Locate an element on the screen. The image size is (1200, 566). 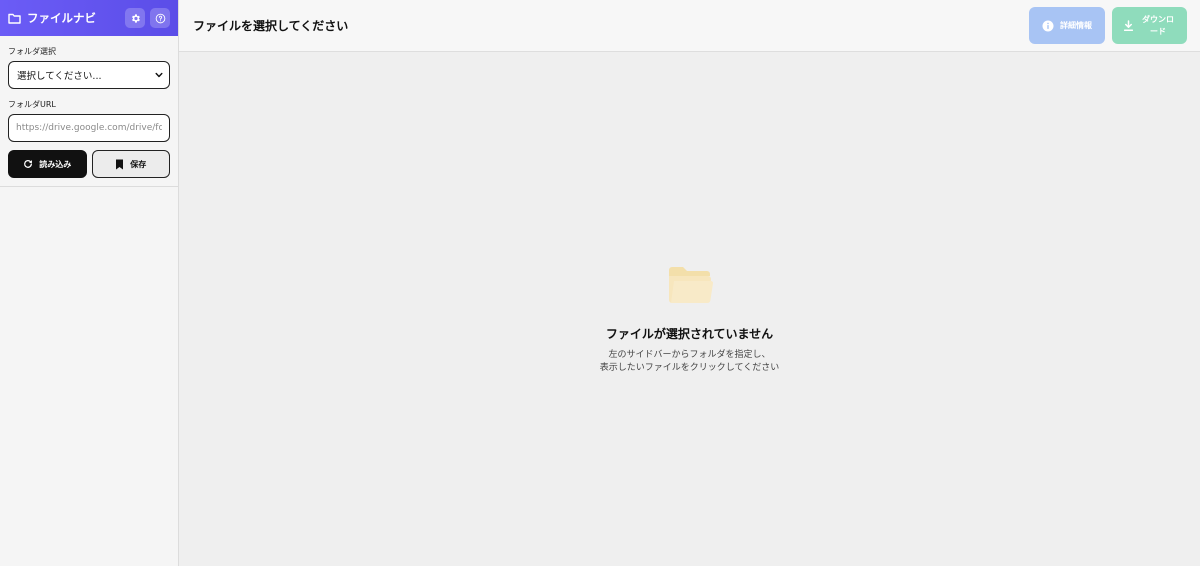
topbar: ファイルを選択してください 詳細情報 ダウンロード is located at coordinates (689, 26).